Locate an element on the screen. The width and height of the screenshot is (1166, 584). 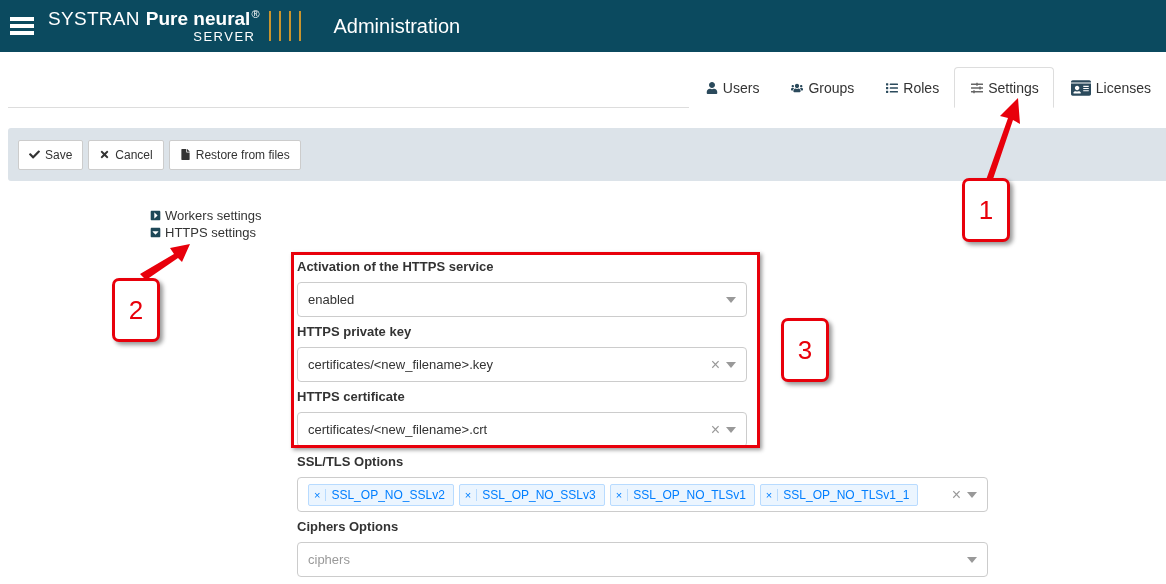
collapse-icon is located at coordinates (155, 232).